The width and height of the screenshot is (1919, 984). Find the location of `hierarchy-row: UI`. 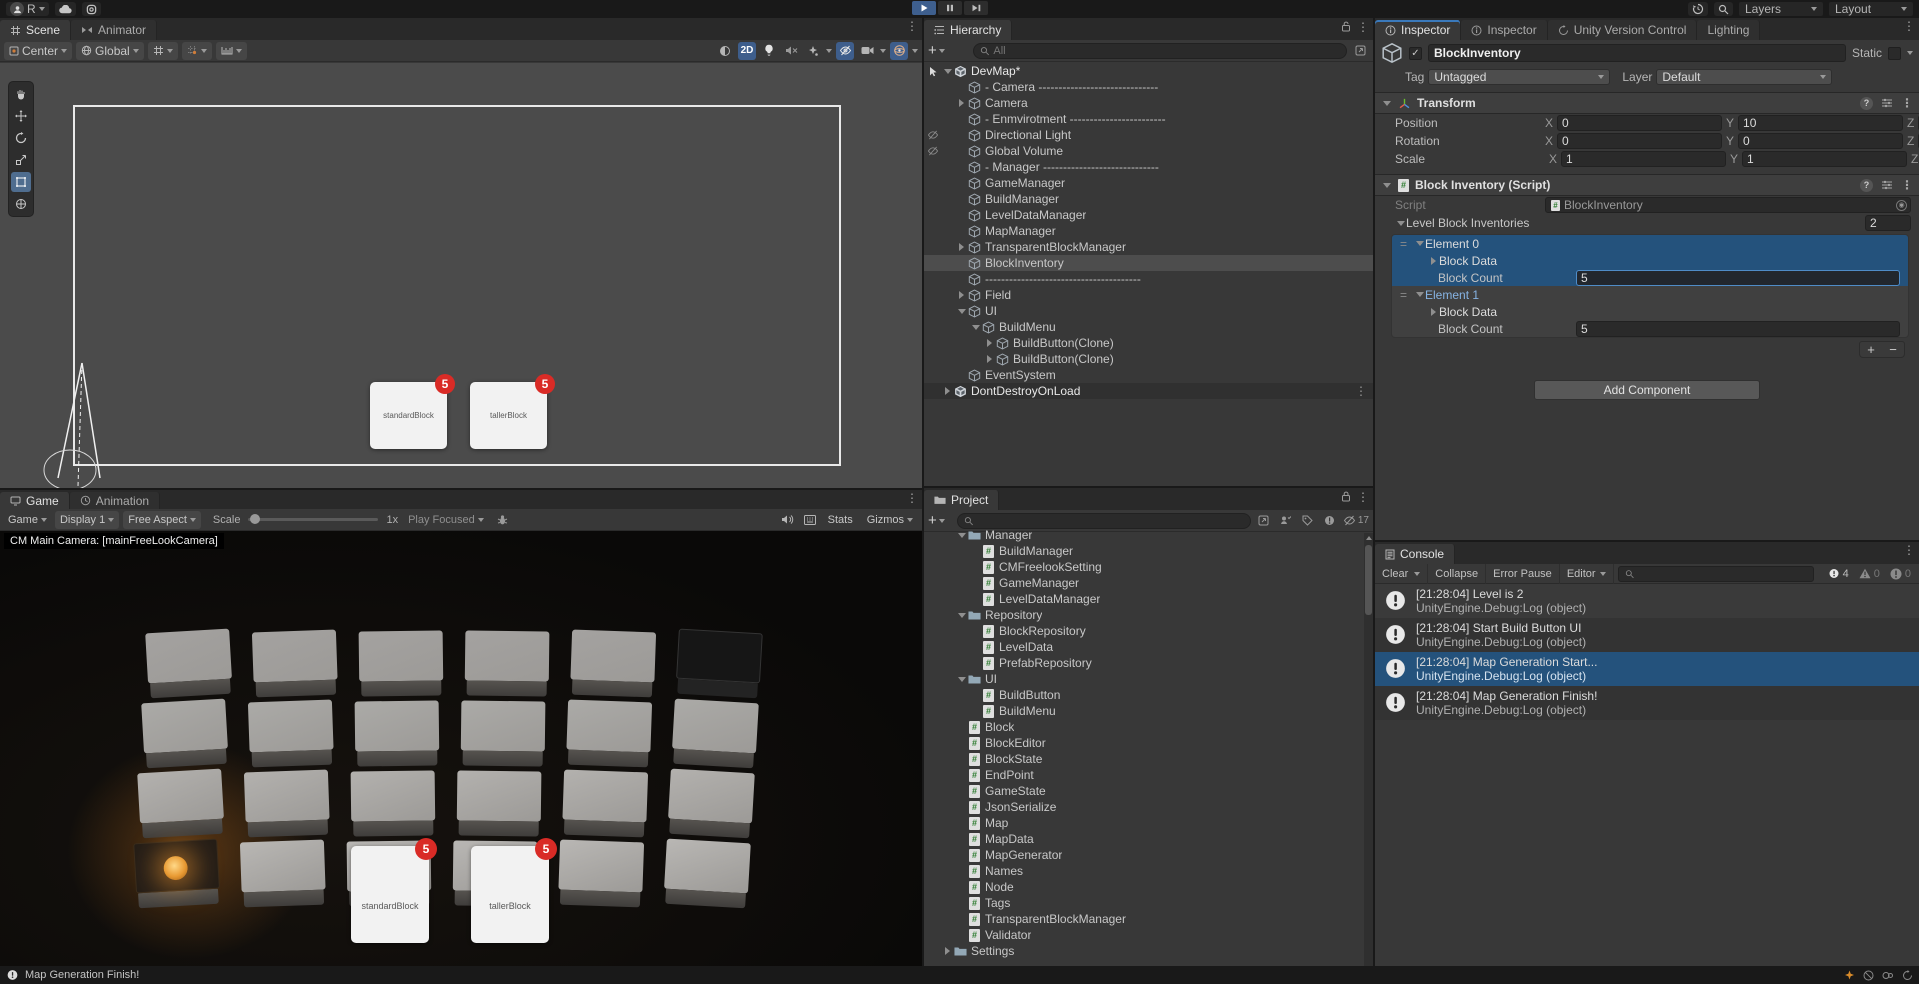

hierarchy-row: UI is located at coordinates (1148, 311).